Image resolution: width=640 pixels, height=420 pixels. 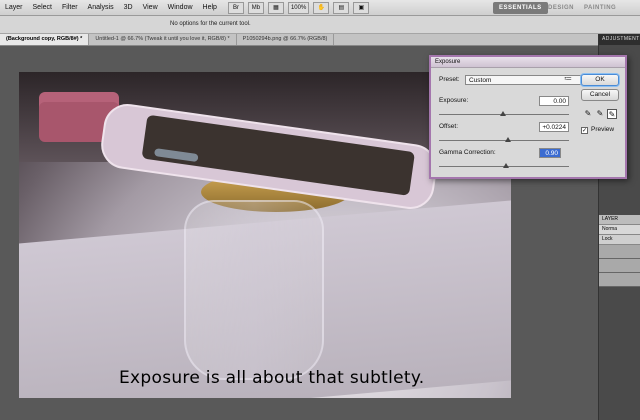 What do you see at coordinates (619, 39) in the screenshot?
I see `adjustments-panel-header: ADJUSTMENTS` at bounding box center [619, 39].